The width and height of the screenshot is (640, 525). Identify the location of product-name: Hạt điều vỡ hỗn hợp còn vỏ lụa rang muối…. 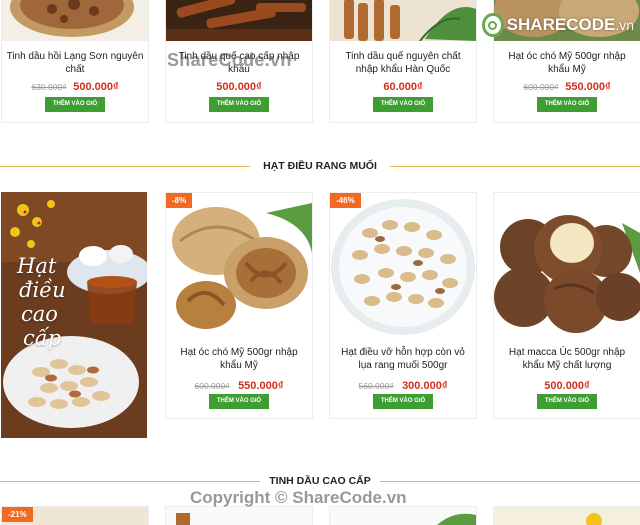
(403, 359).